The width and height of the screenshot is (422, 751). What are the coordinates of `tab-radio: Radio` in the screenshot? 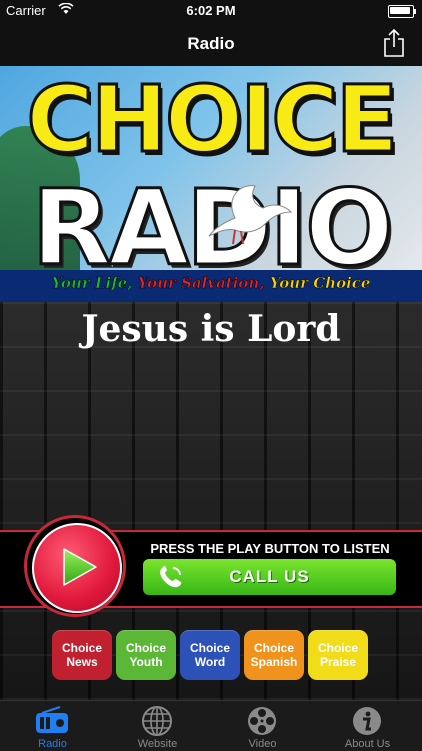 It's located at (52, 727).